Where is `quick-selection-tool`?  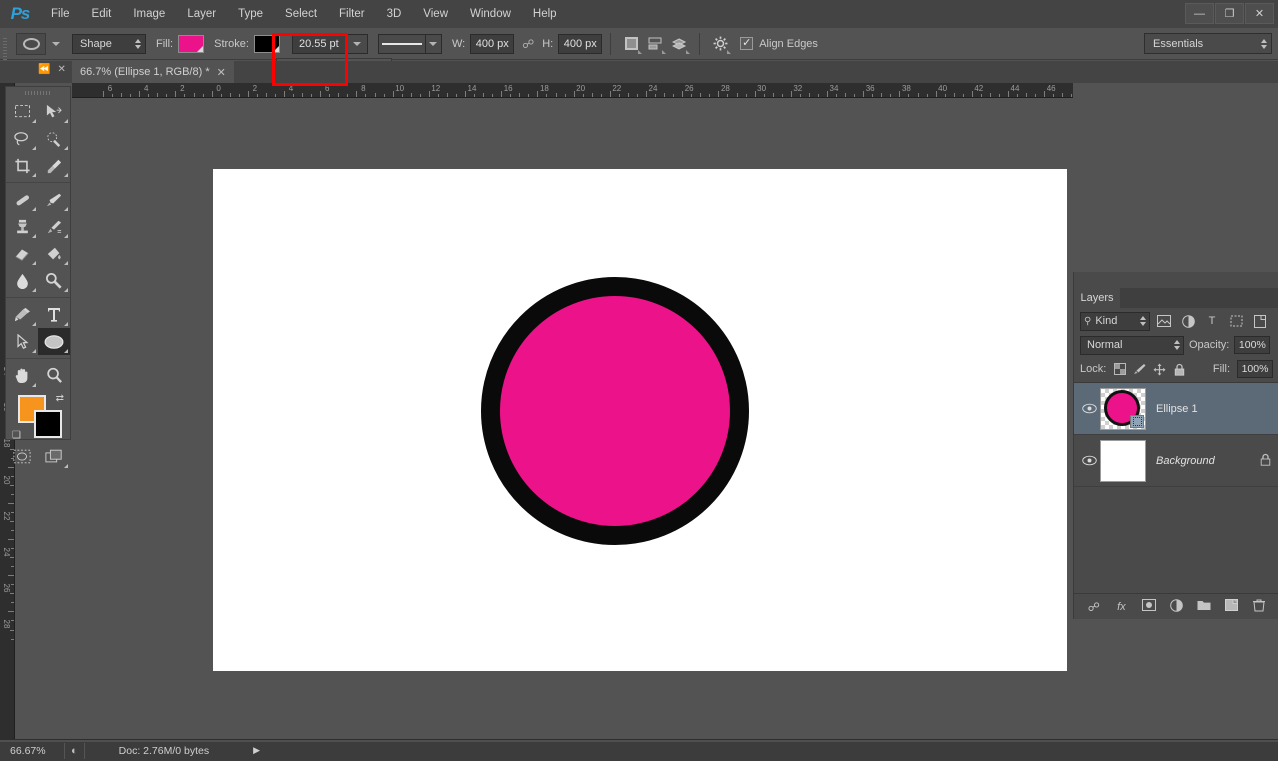
quick-selection-tool is located at coordinates (54, 138).